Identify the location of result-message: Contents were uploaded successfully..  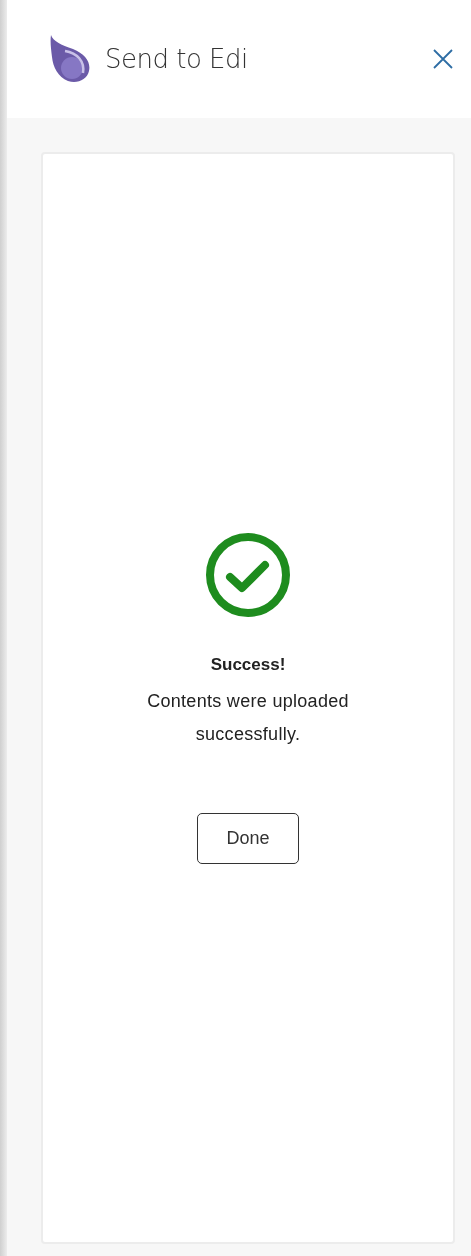
(248, 718).